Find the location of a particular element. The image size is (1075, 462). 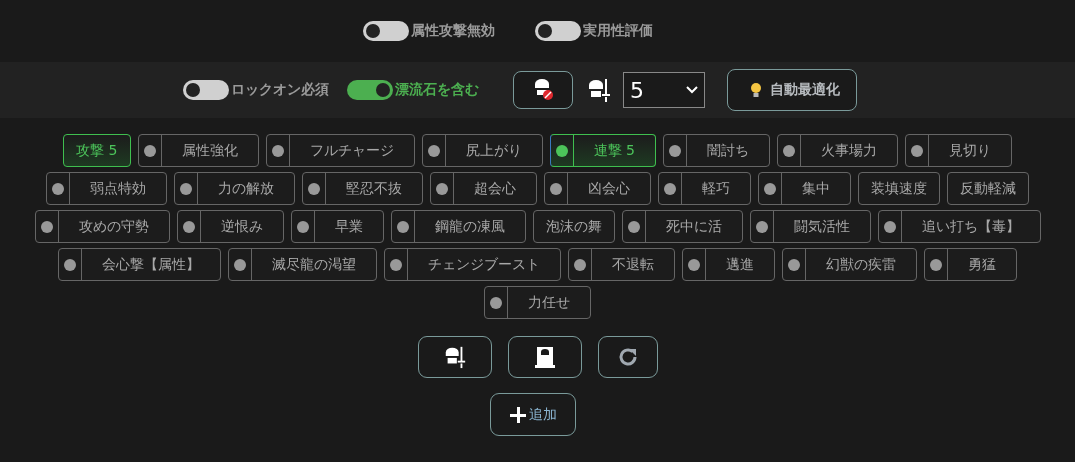

skill-chip: 弱点特効 is located at coordinates (106, 188).